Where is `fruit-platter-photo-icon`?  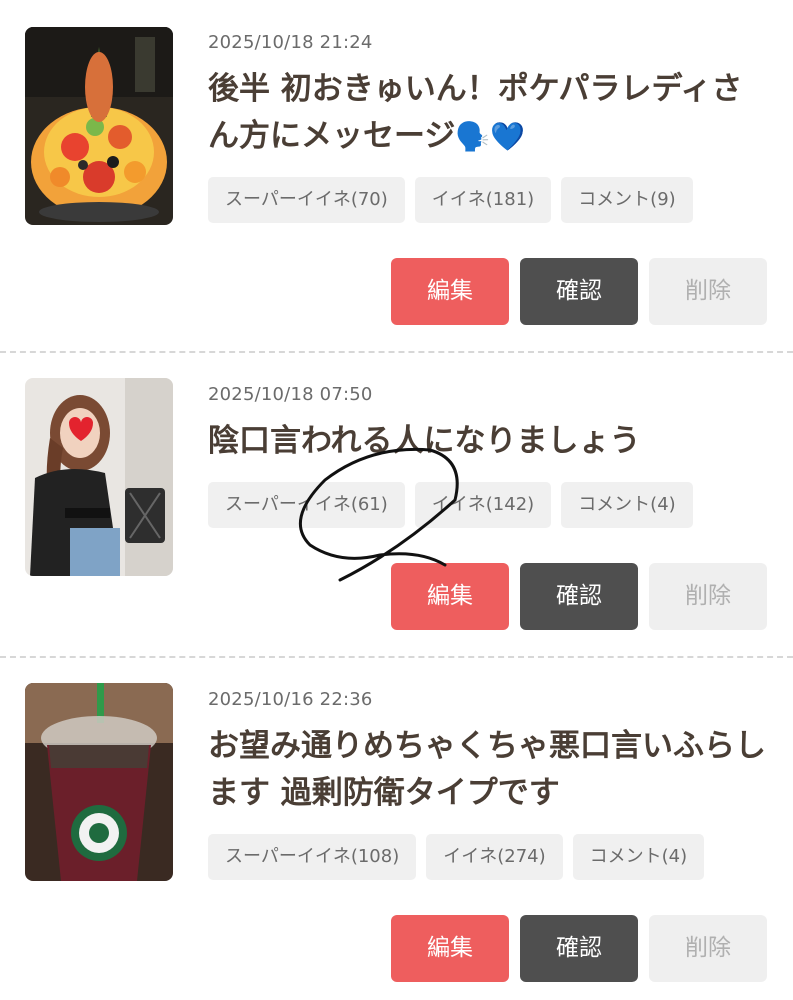 fruit-platter-photo-icon is located at coordinates (99, 126).